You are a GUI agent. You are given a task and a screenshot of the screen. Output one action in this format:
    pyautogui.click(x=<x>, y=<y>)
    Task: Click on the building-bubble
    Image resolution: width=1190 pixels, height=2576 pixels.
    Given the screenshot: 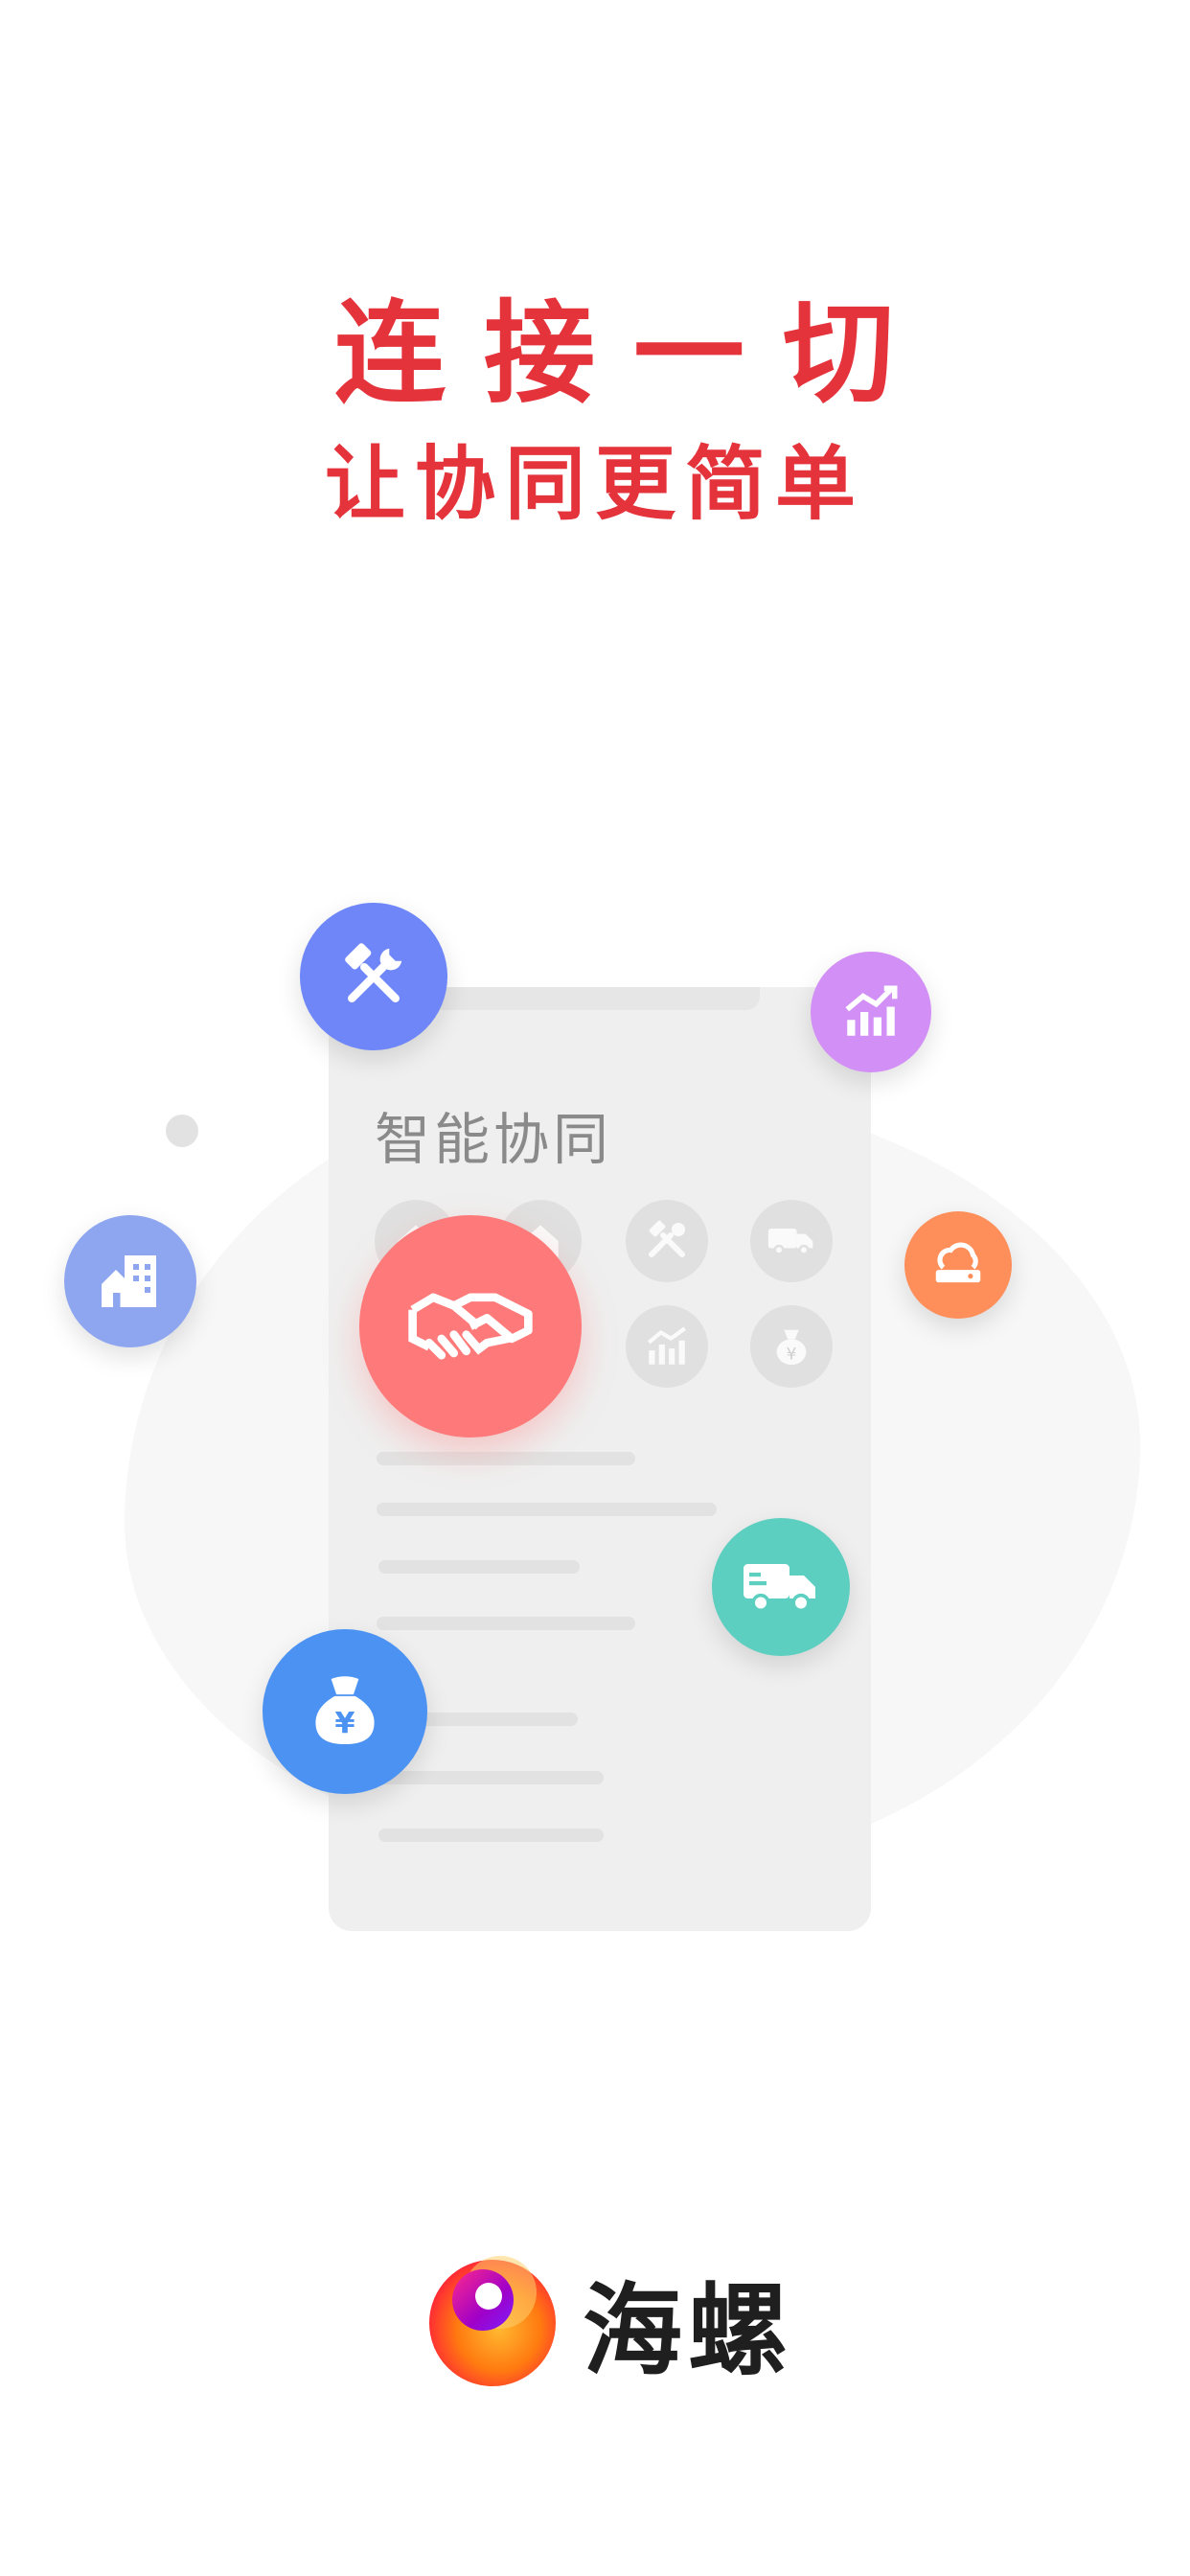 What is the action you would take?
    pyautogui.click(x=130, y=1281)
    